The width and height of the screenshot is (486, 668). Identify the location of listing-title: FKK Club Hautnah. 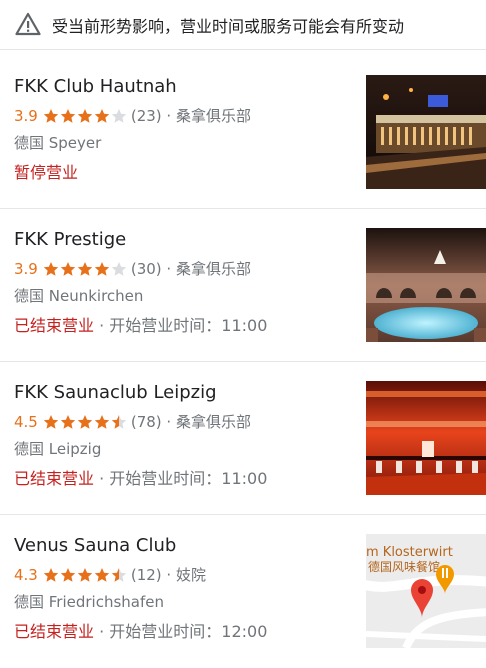
(95, 86).